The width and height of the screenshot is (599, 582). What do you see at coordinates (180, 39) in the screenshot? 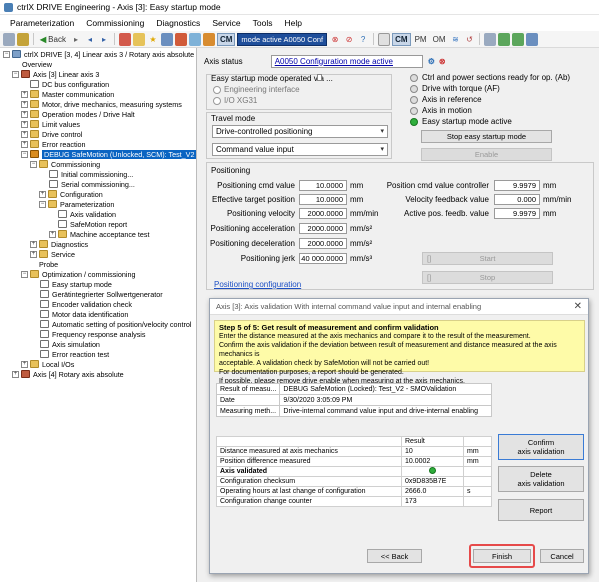
I see `print-icon` at bounding box center [180, 39].